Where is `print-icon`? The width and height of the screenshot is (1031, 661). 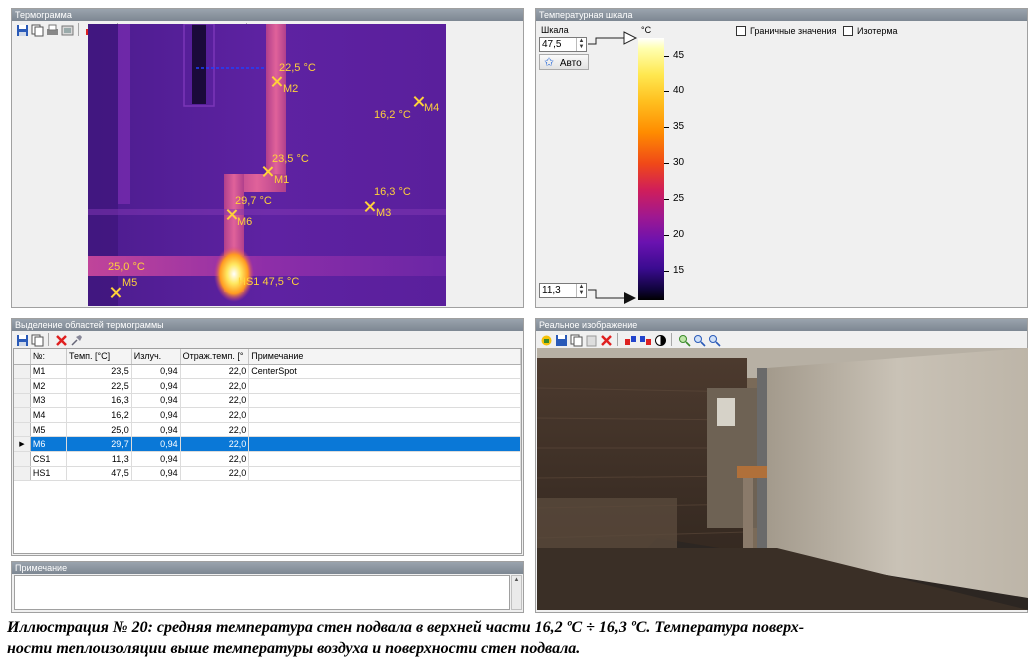
print-icon is located at coordinates (51, 29).